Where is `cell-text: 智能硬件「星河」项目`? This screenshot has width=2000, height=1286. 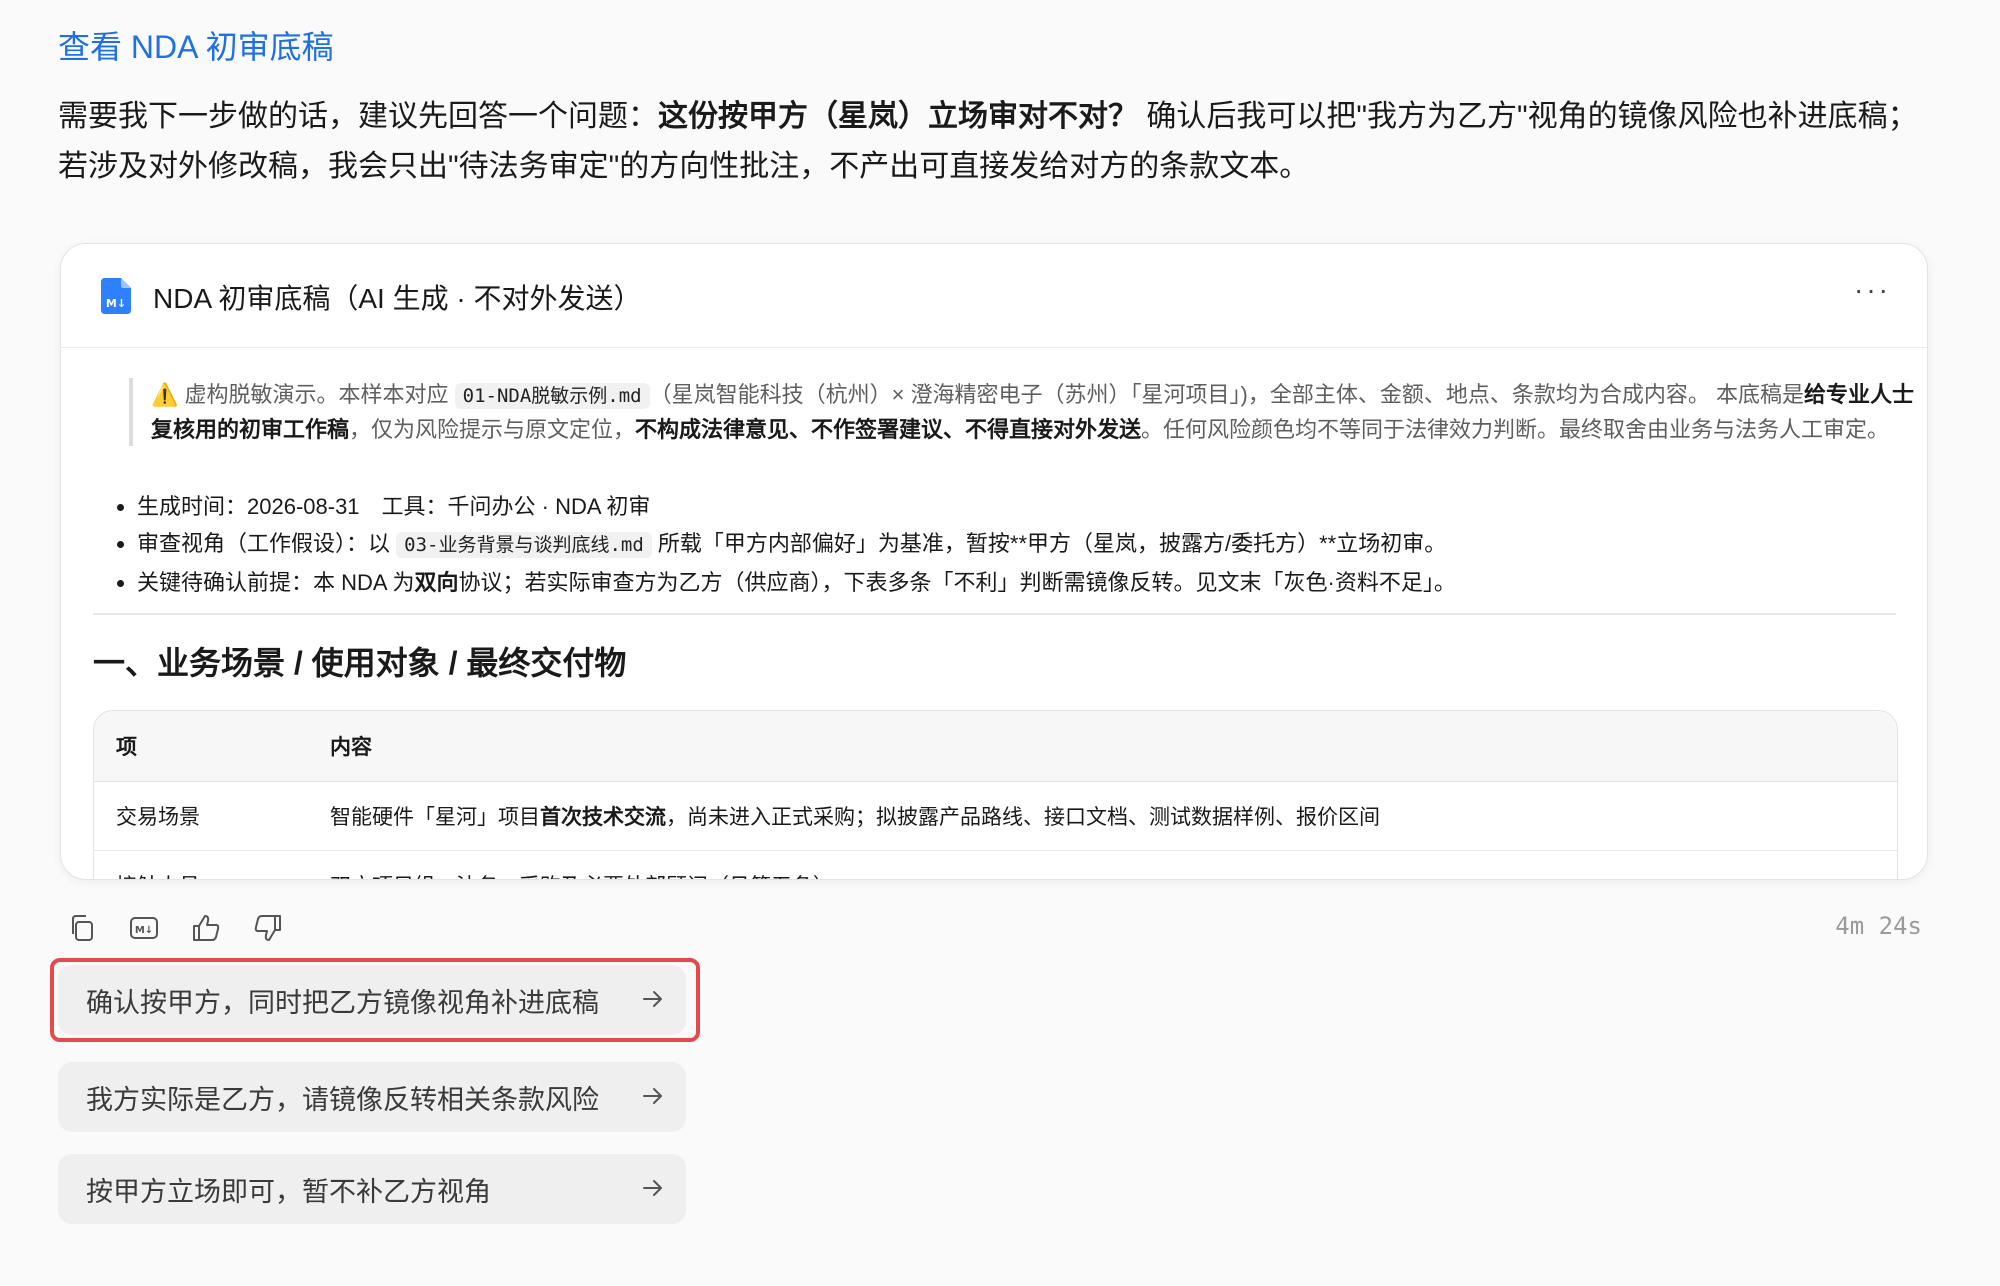 cell-text: 智能硬件「星河」项目 is located at coordinates (435, 817).